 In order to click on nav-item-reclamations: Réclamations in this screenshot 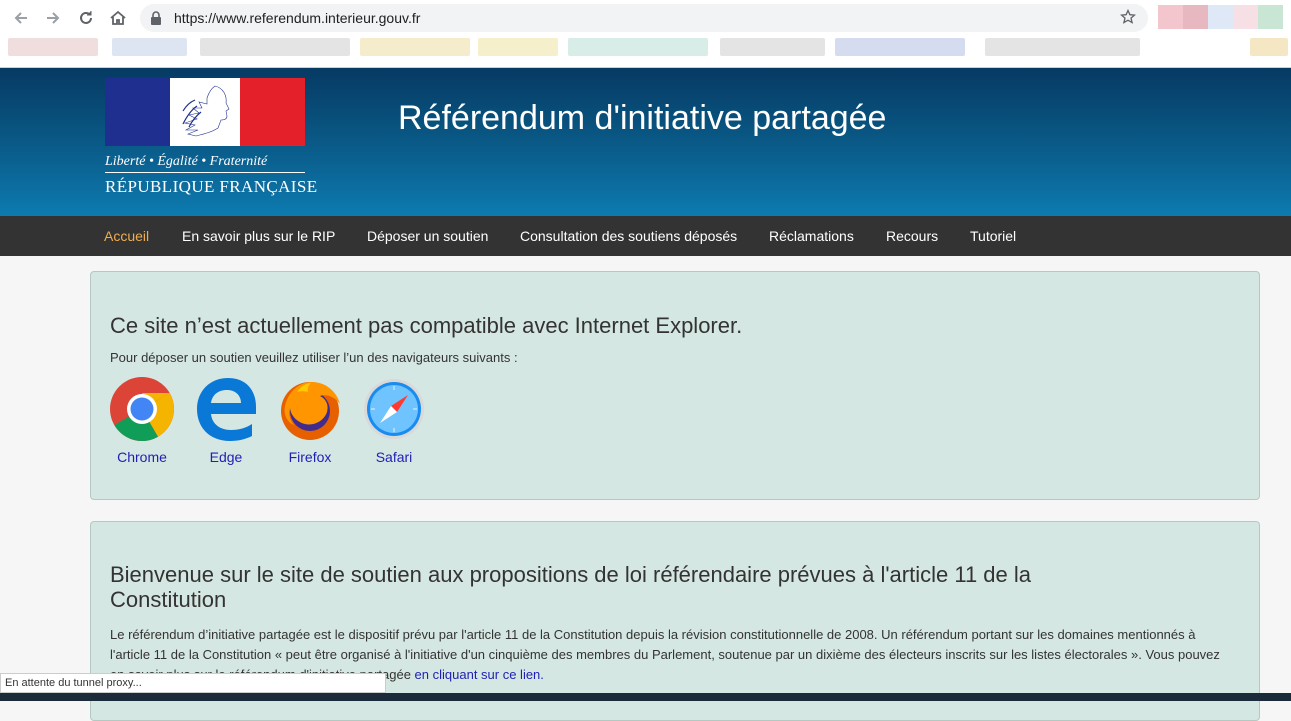, I will do `click(811, 236)`.